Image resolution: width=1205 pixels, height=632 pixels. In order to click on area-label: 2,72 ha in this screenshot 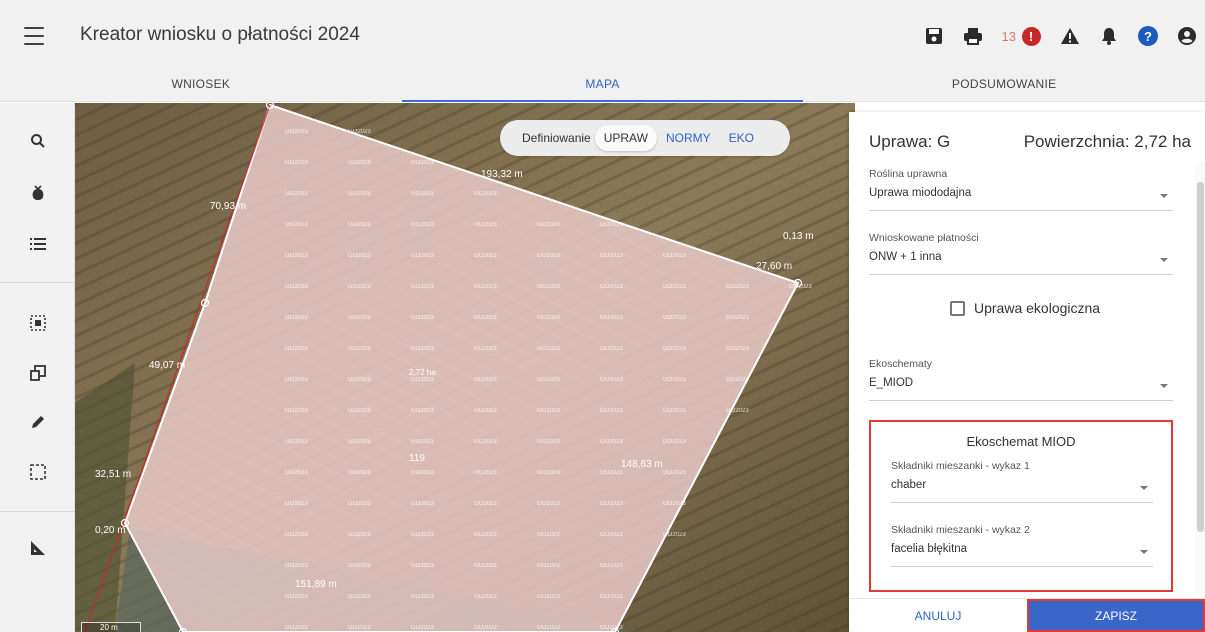, I will do `click(422, 372)`.